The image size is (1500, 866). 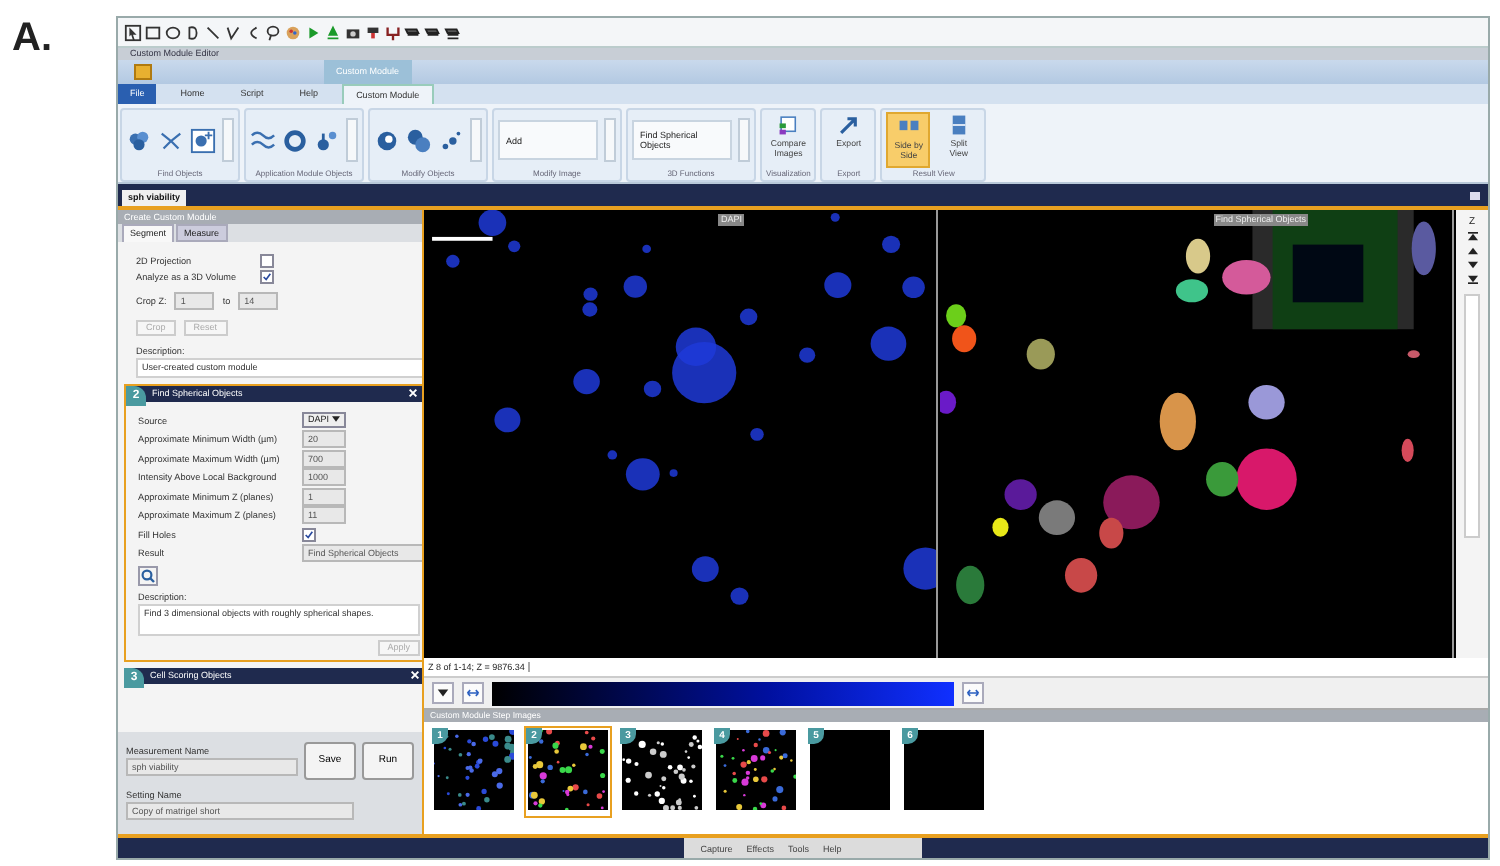 What do you see at coordinates (148, 575) in the screenshot?
I see `search-icon` at bounding box center [148, 575].